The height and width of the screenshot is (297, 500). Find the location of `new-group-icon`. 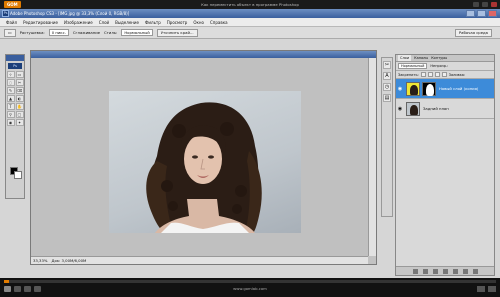

new-group-icon is located at coordinates (455, 271).